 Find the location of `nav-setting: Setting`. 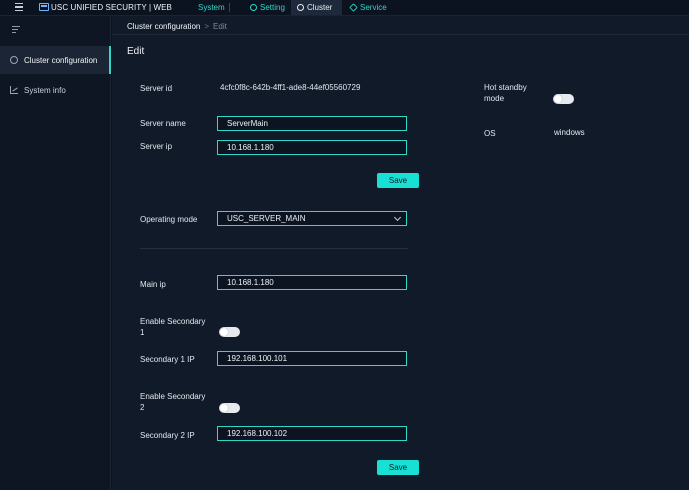

nav-setting: Setting is located at coordinates (267, 7).